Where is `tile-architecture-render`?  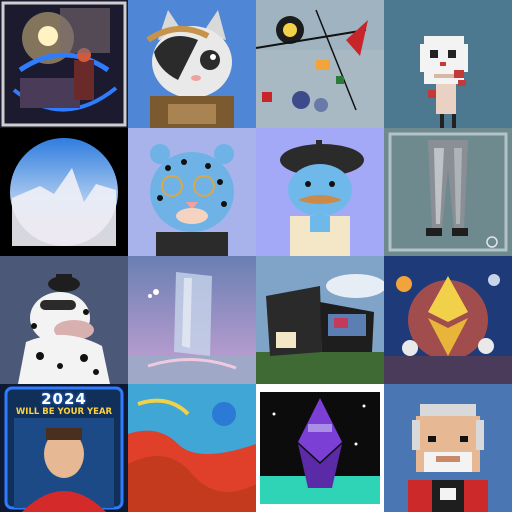 tile-architecture-render is located at coordinates (320, 320).